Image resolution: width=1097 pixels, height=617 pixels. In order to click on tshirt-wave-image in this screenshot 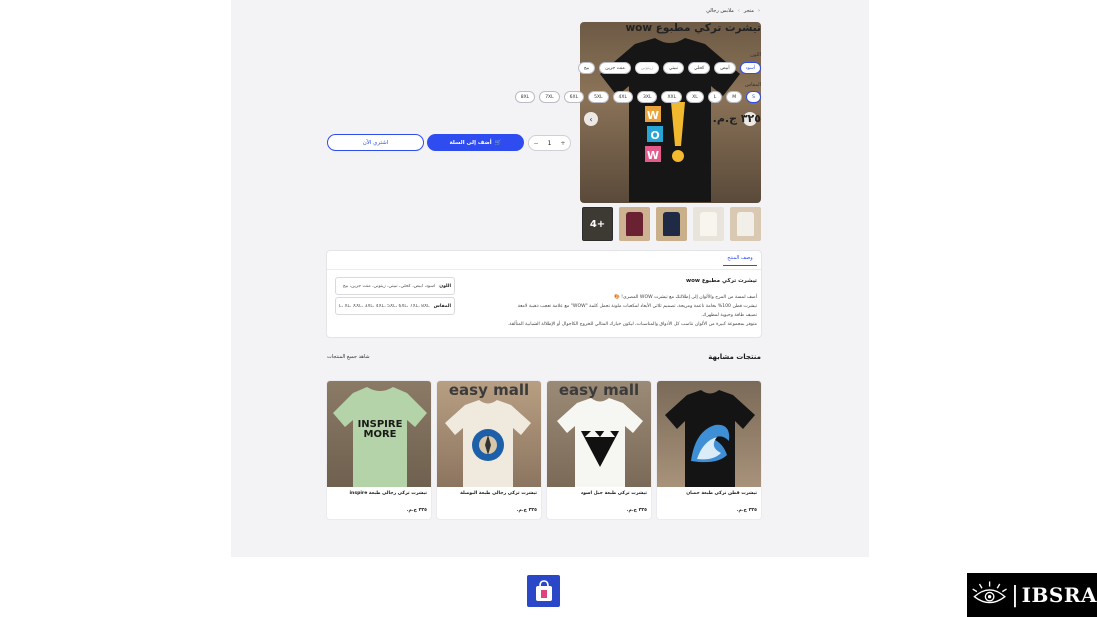, I will do `click(710, 438)`.